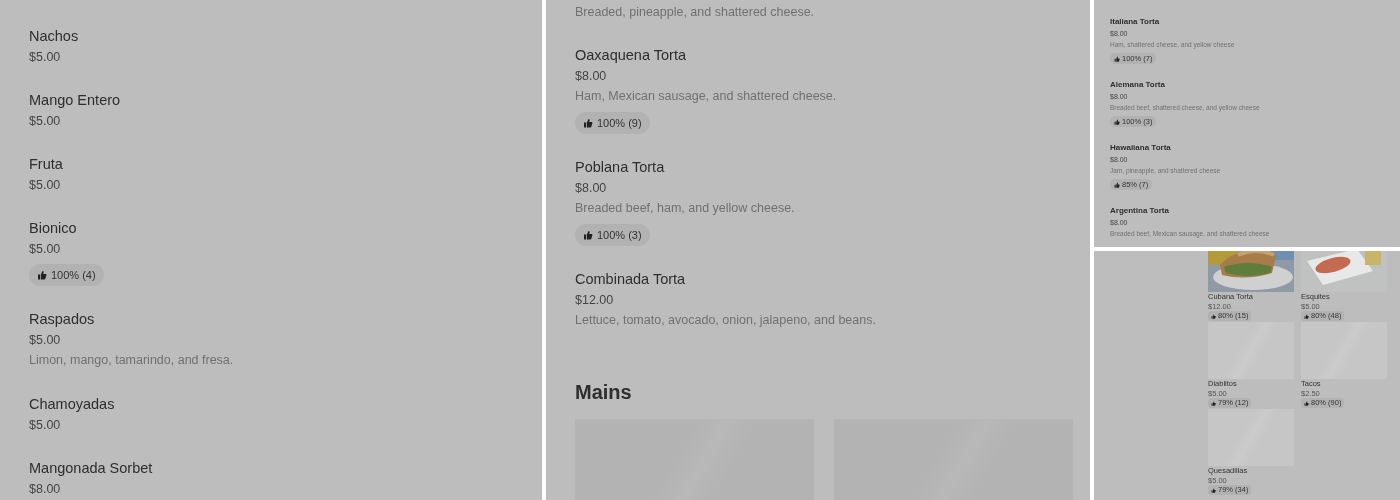 The width and height of the screenshot is (1400, 500). What do you see at coordinates (685, 208) in the screenshot?
I see `item-description: Breaded beef, ham, and yellow cheese.` at bounding box center [685, 208].